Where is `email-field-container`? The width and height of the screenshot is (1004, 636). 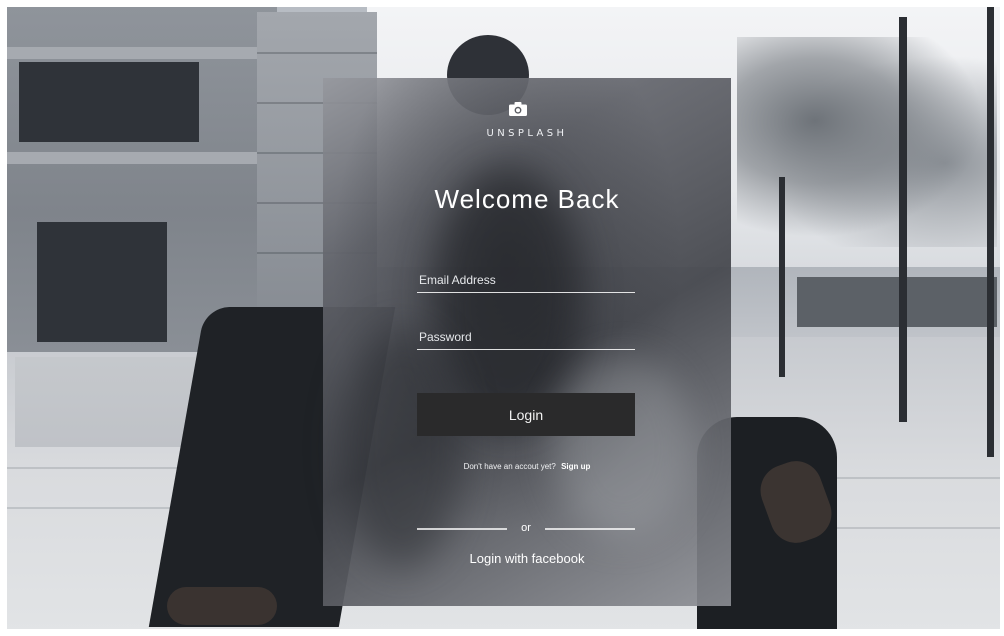
email-field-container is located at coordinates (526, 280).